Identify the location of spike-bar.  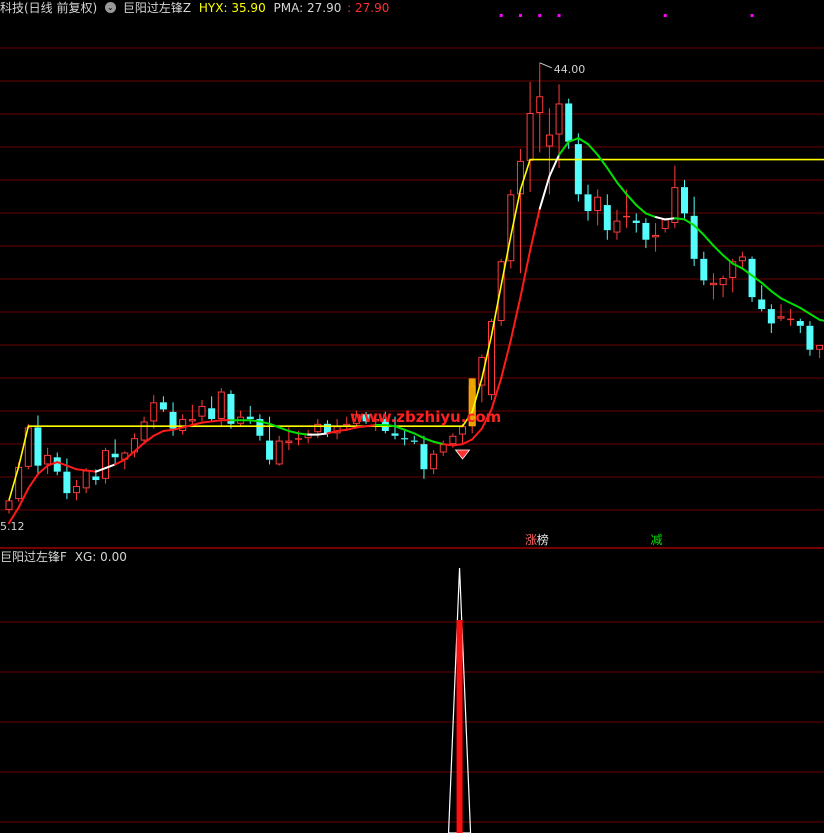
(459, 726).